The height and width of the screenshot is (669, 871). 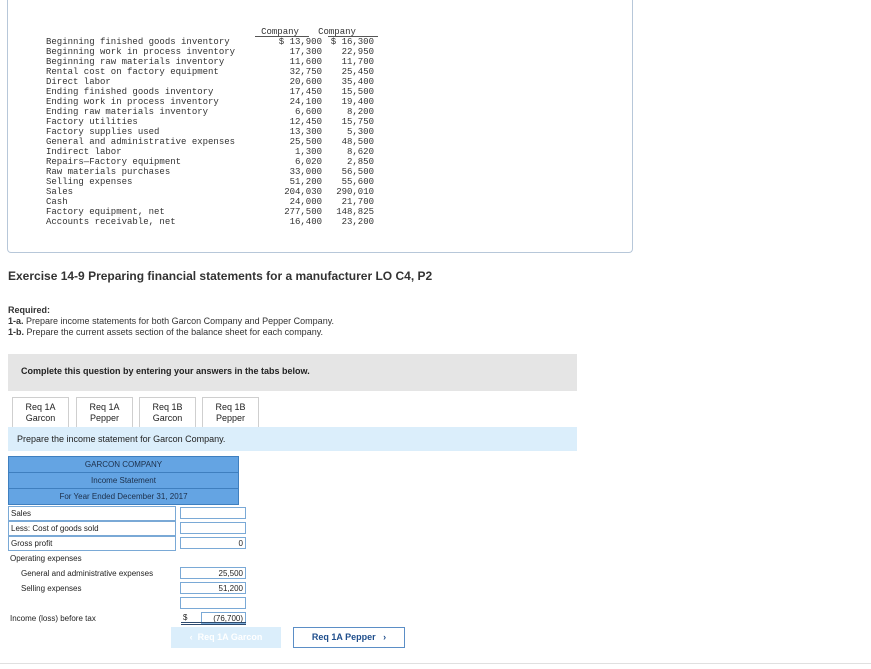 What do you see at coordinates (343, 637) in the screenshot?
I see `next-tab-label: Req 1A Pepper` at bounding box center [343, 637].